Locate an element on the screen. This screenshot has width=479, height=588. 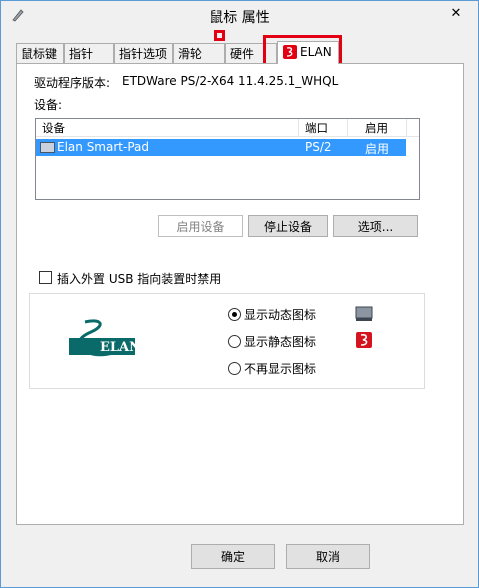
column-port: 端口 is located at coordinates (316, 128).